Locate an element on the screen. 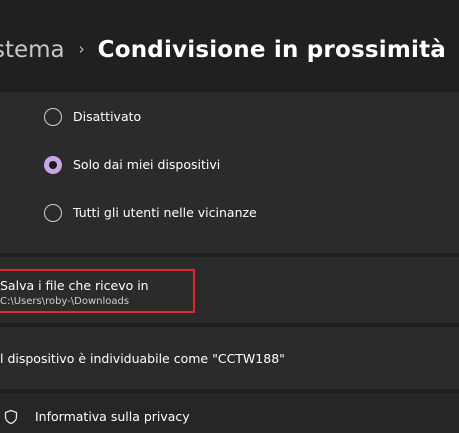 The height and width of the screenshot is (433, 459). chevron-right-icon: › is located at coordinates (81, 49).